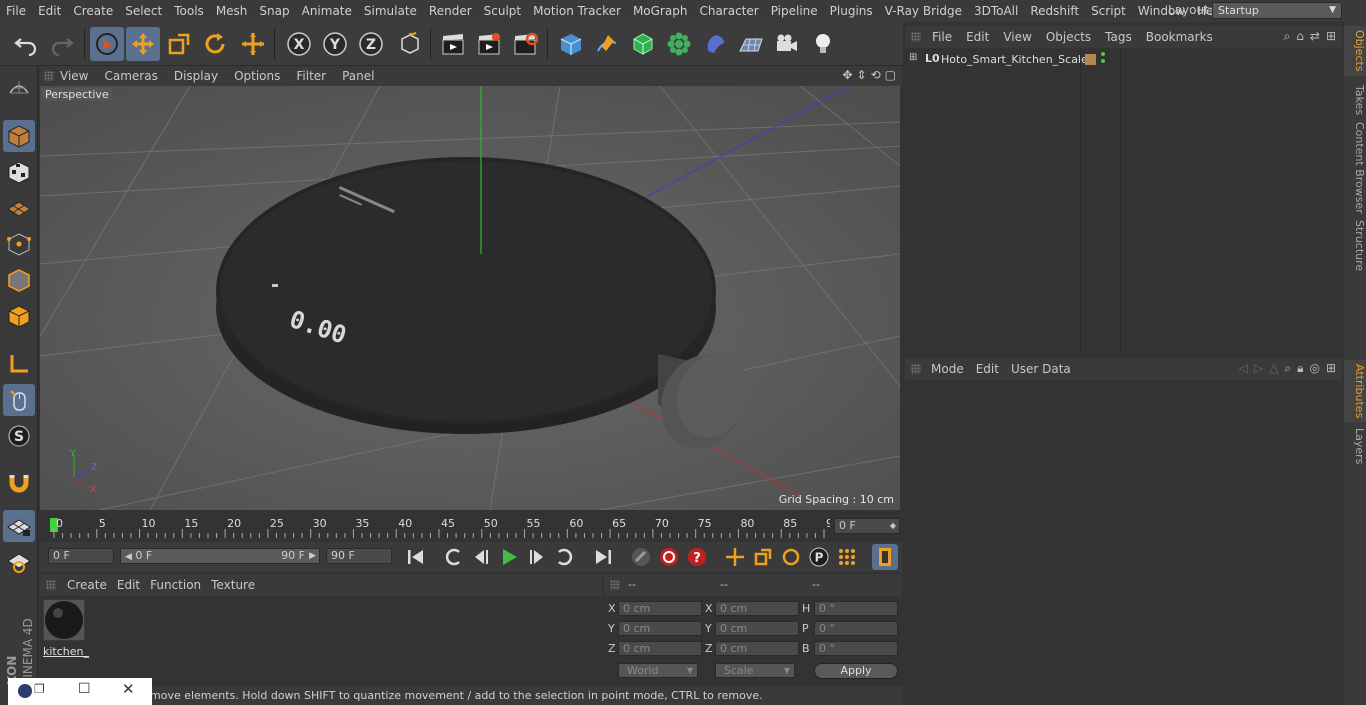 The width and height of the screenshot is (1366, 705). What do you see at coordinates (62, 44) in the screenshot?
I see `redo-button` at bounding box center [62, 44].